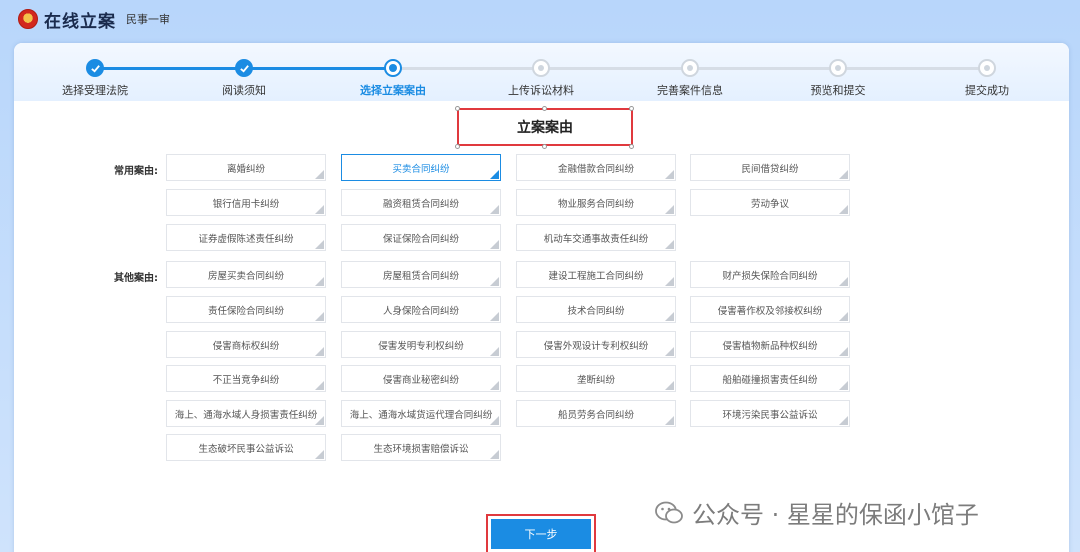 This screenshot has height=552, width=1080. I want to click on cause-option: 建设工程施工合同纠纷, so click(596, 274).